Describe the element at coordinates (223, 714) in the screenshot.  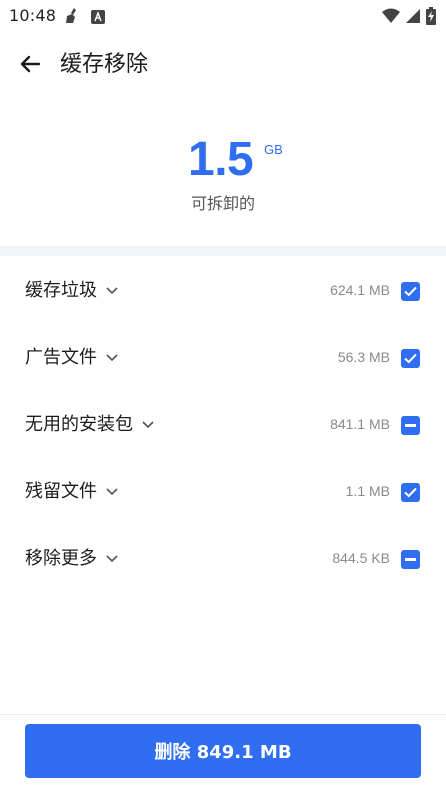
I see `bottom-divider` at that location.